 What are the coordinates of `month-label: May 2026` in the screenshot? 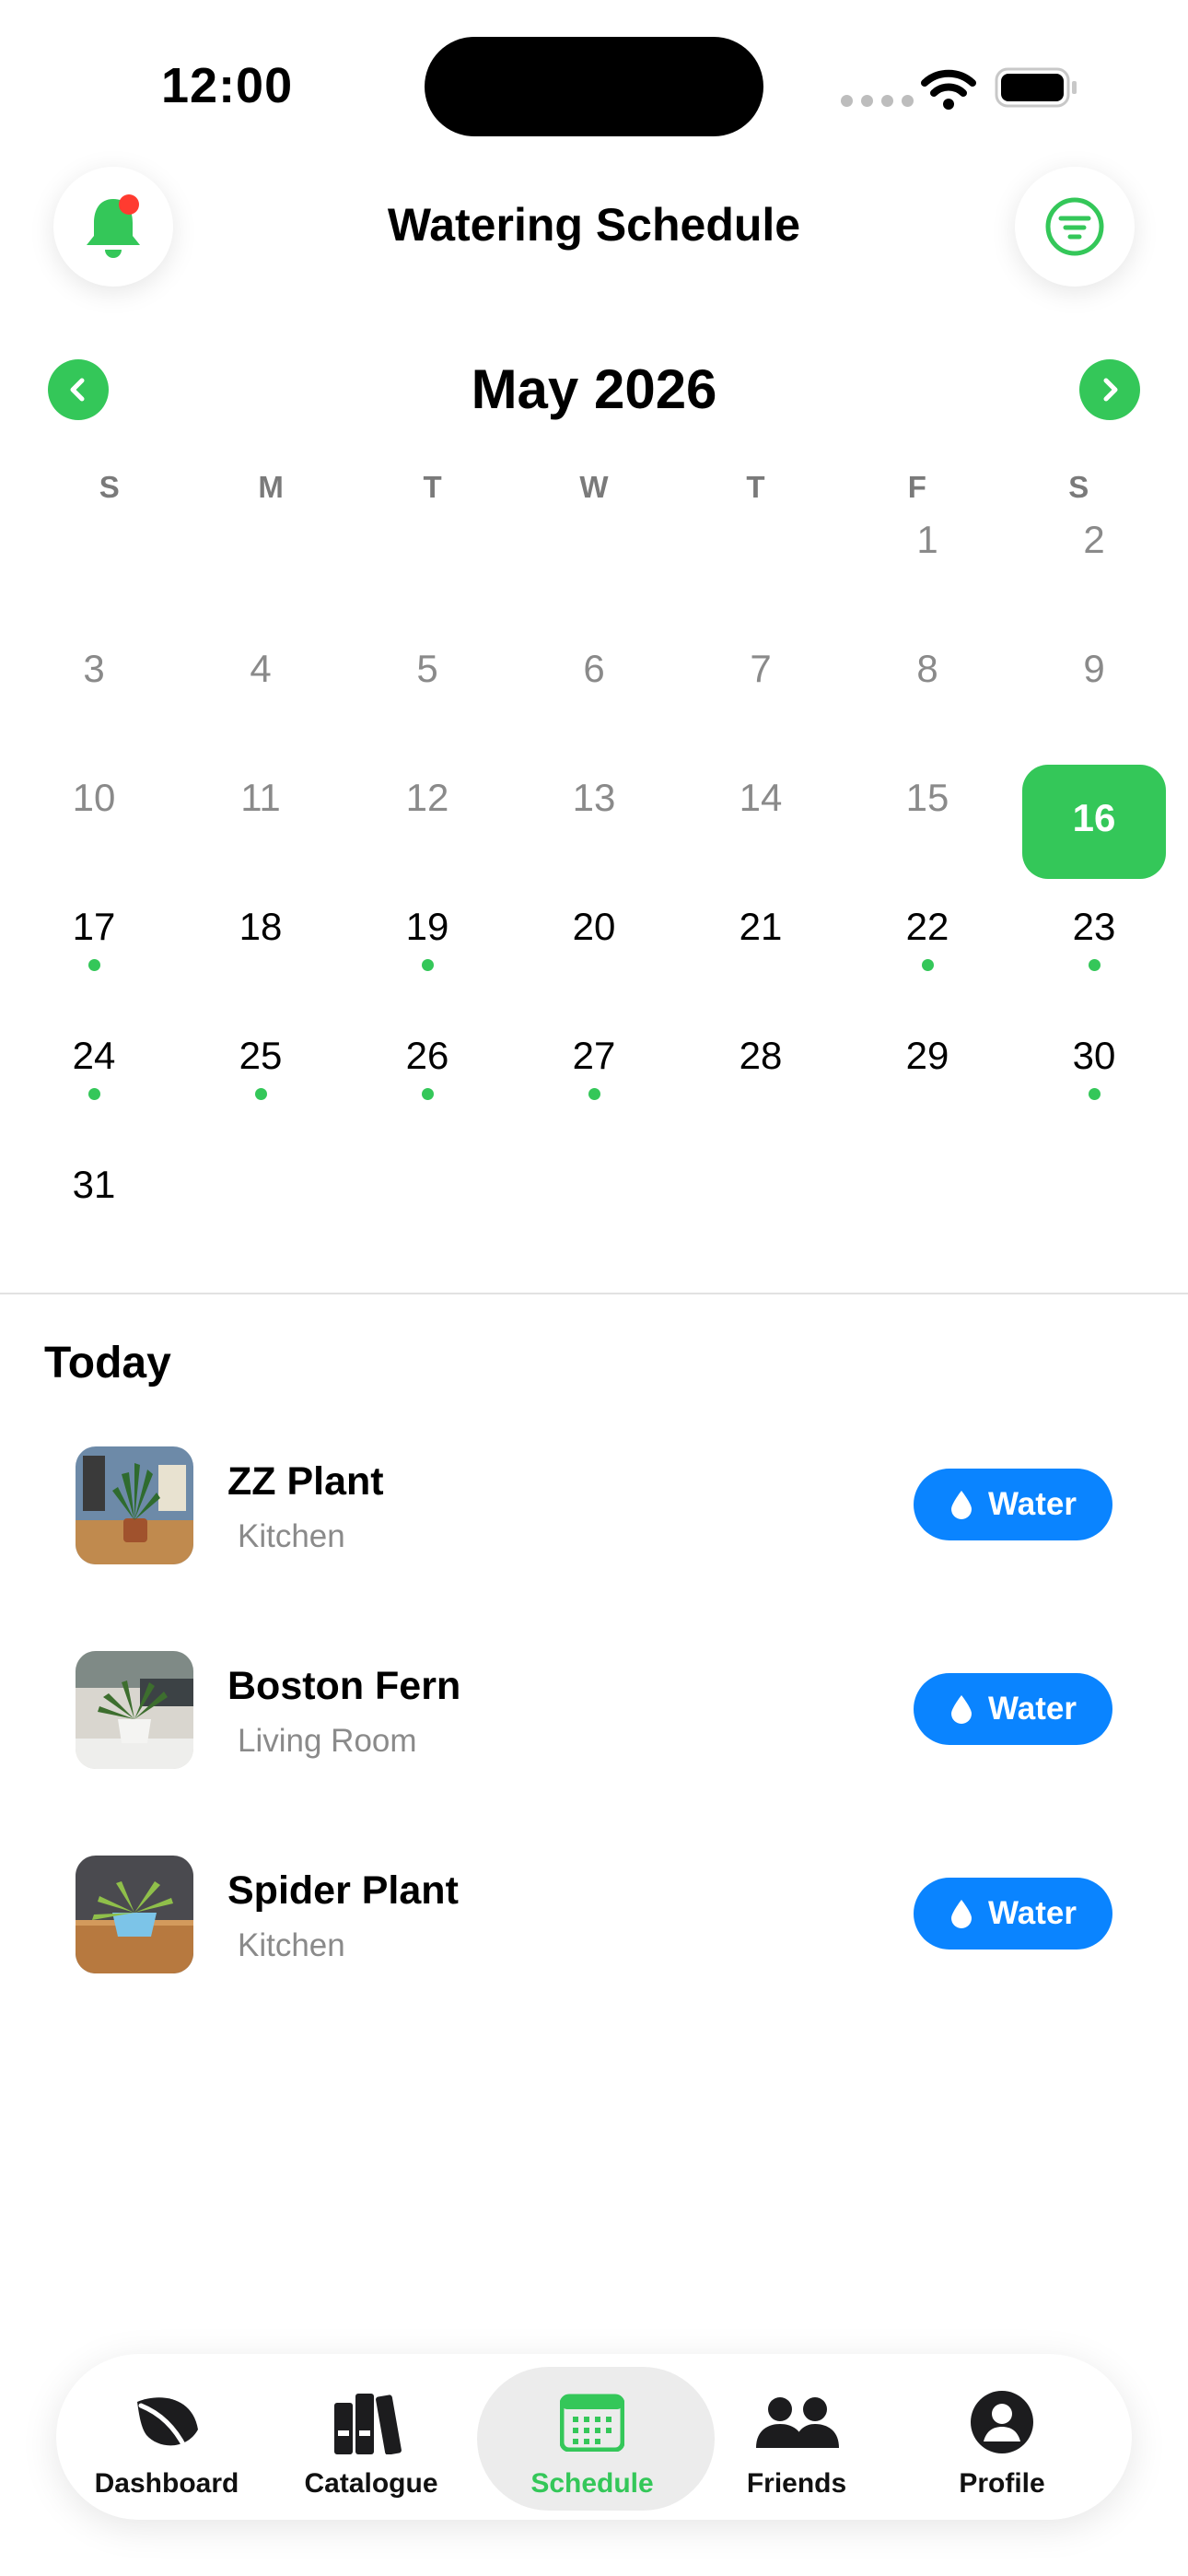 It's located at (594, 389).